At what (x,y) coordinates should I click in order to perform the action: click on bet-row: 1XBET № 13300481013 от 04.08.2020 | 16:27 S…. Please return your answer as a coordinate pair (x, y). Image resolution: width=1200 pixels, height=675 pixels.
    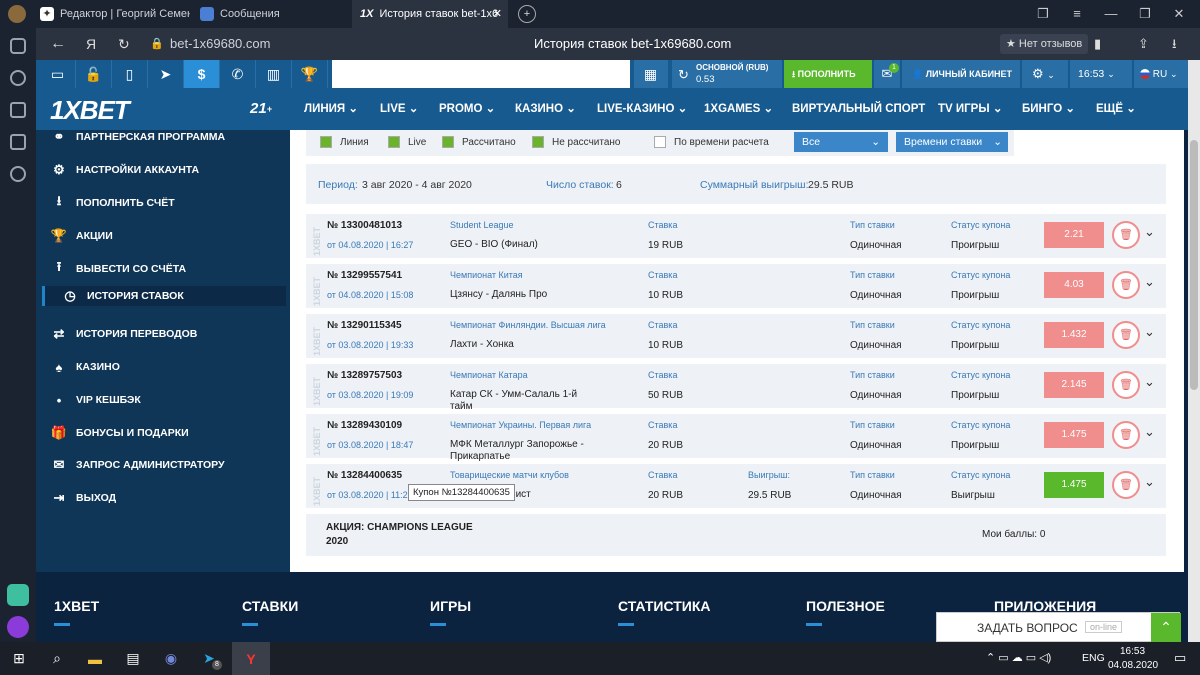
    Looking at the image, I should click on (736, 236).